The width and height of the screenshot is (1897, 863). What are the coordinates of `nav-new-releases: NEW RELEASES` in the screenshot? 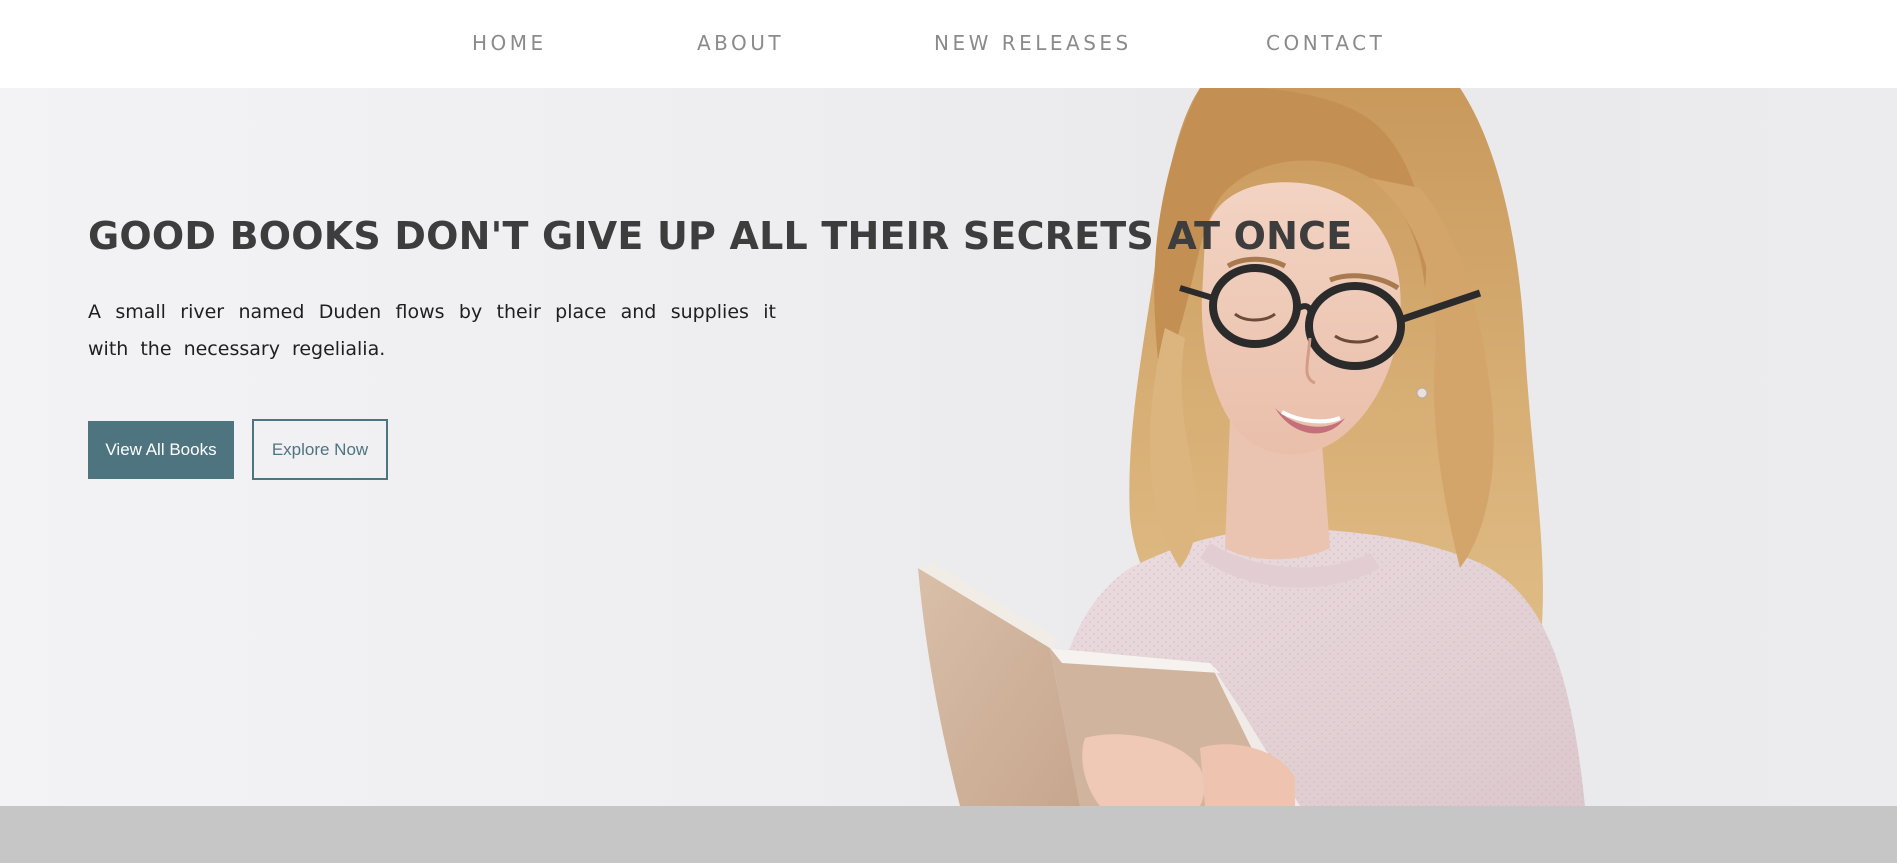 It's located at (1033, 43).